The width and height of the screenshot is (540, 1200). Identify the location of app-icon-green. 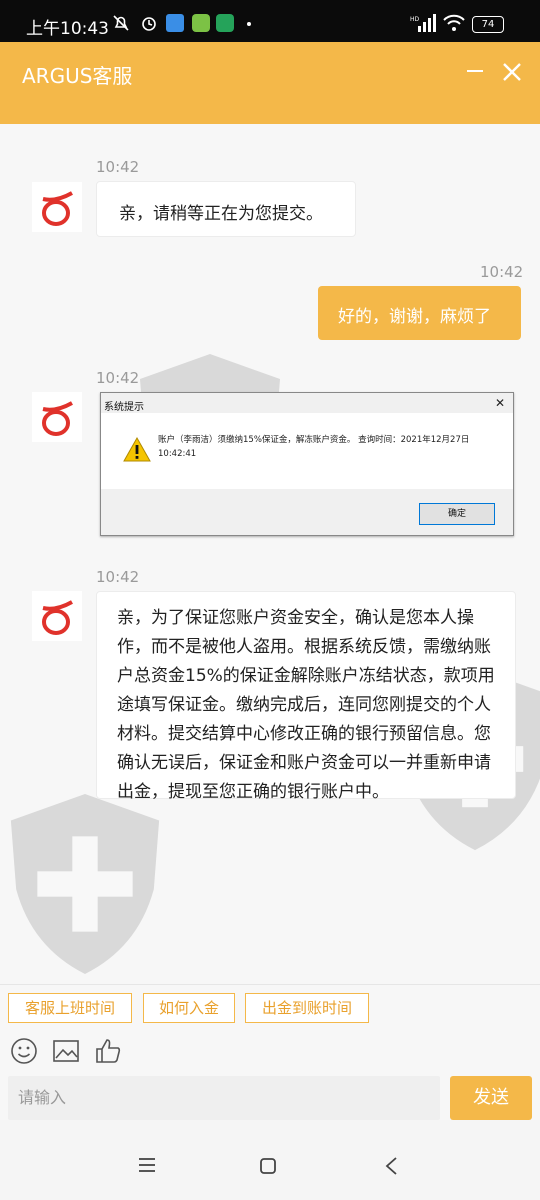
(201, 23).